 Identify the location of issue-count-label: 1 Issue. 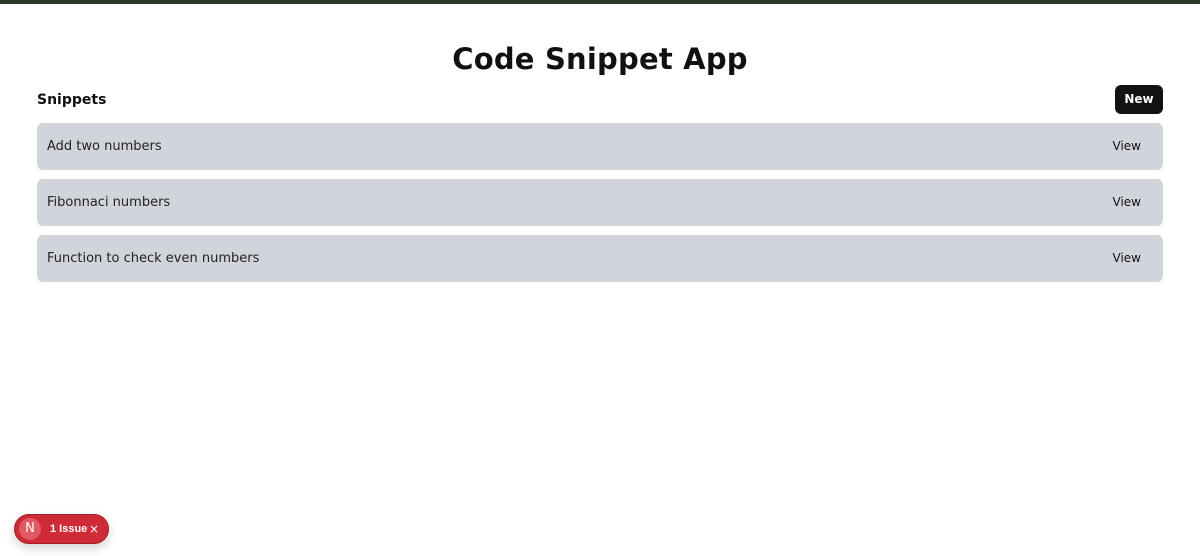
(68, 529).